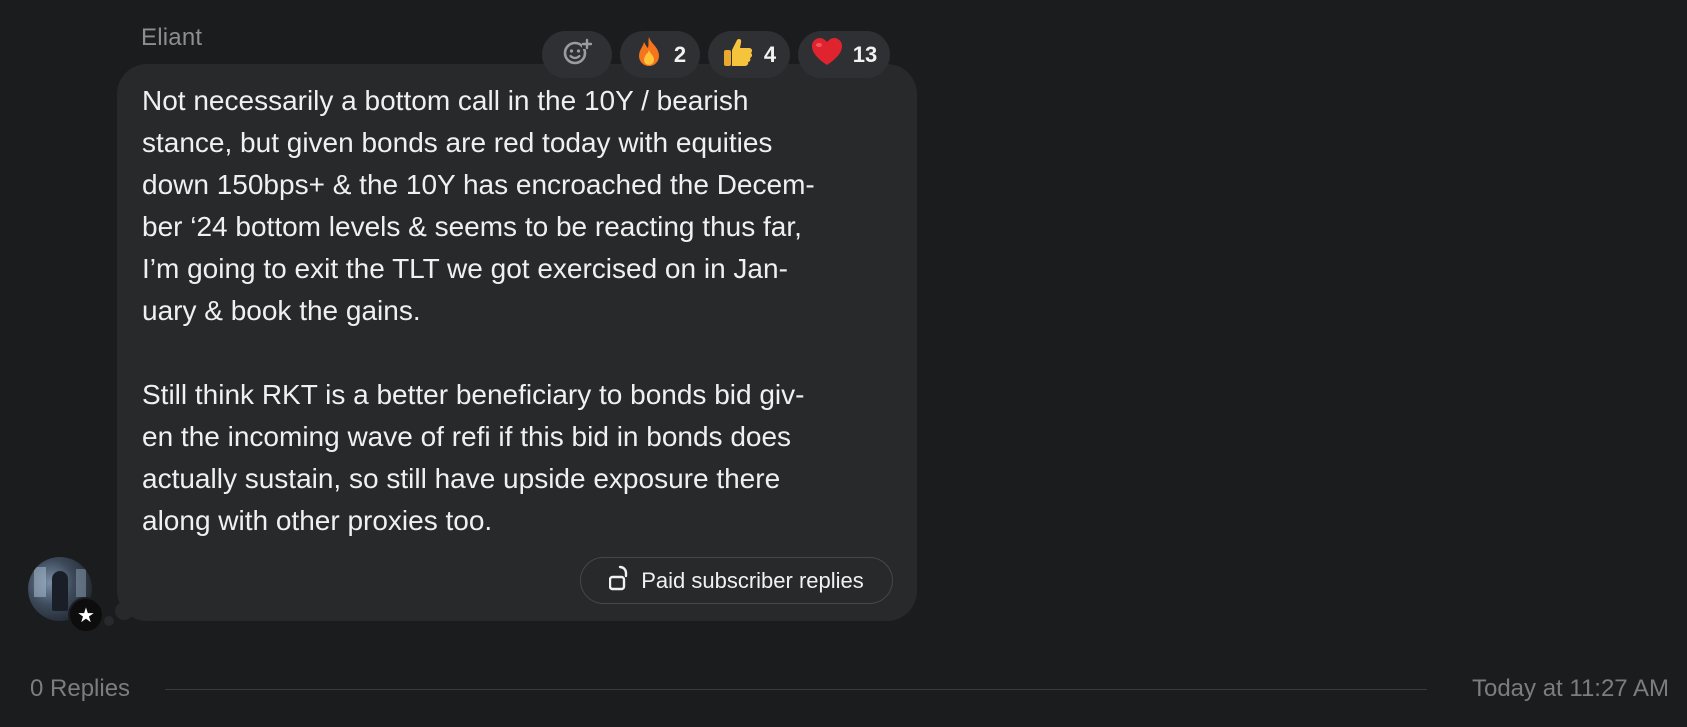  Describe the element at coordinates (86, 615) in the screenshot. I see `star-icon: ★` at that location.